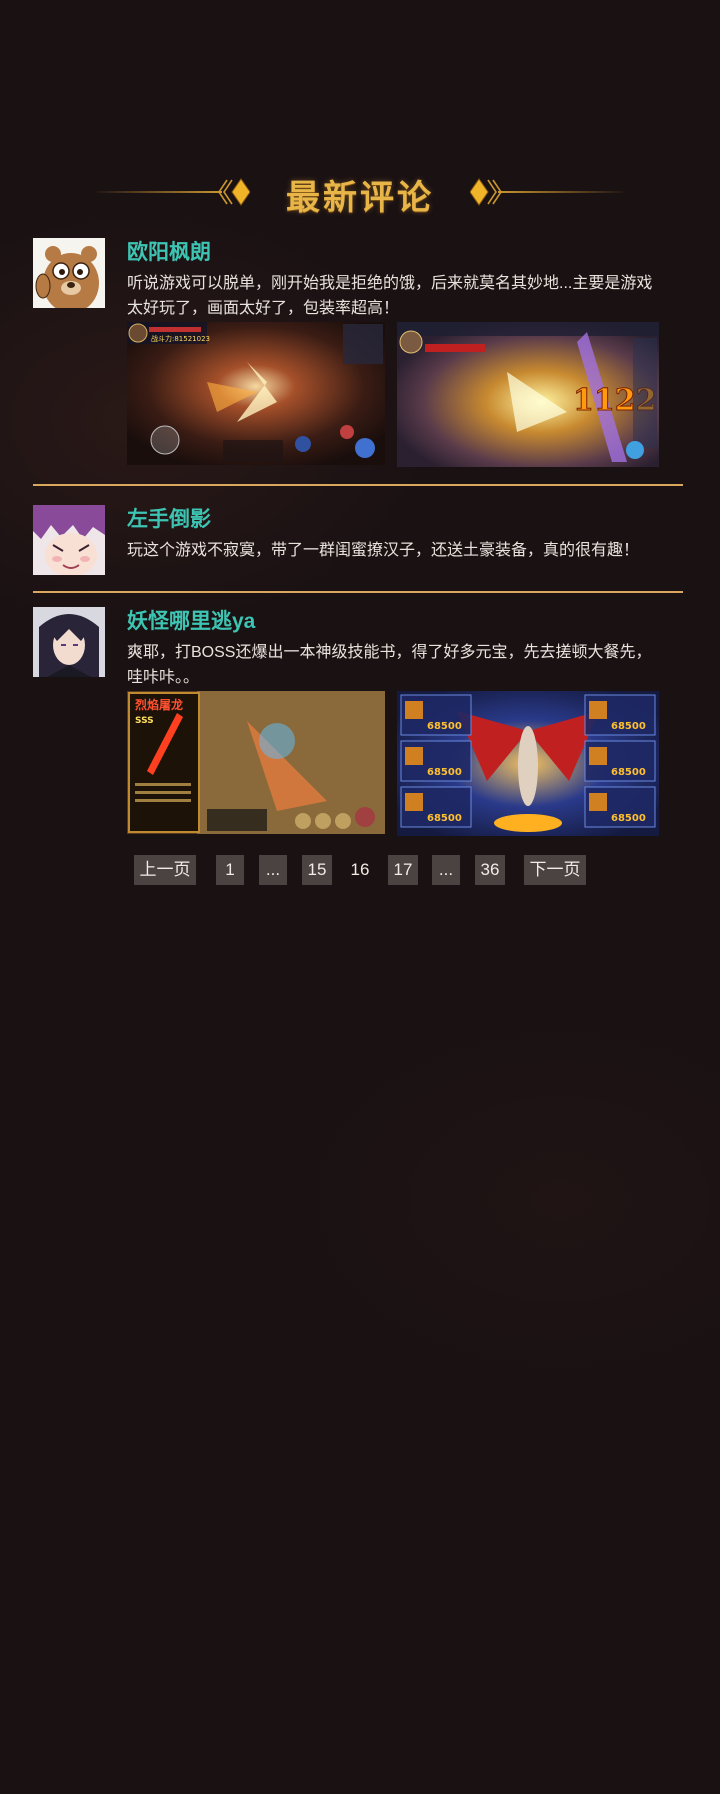  I want to click on header-line-left, so click(157, 192).